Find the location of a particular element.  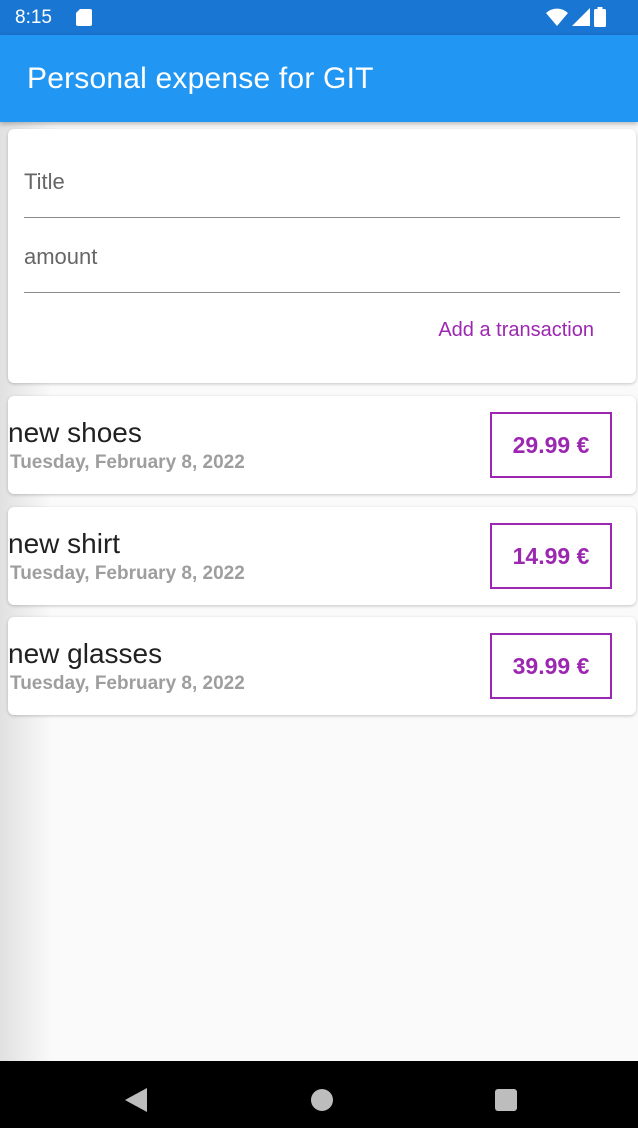

transaction-amount: 39.99 € is located at coordinates (551, 666).